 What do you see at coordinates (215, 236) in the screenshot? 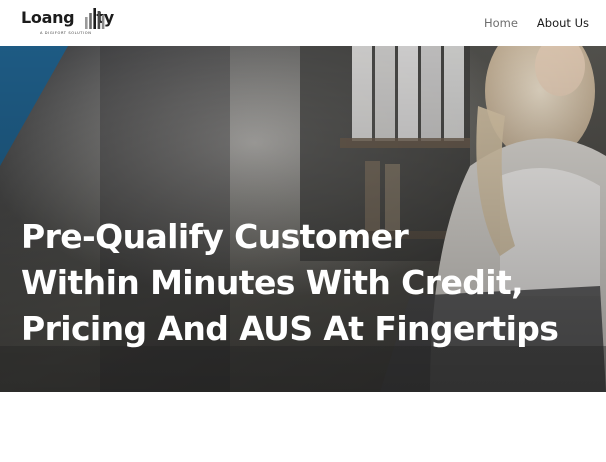
I see `hero-headline-line: Pre-Qualify Customer` at bounding box center [215, 236].